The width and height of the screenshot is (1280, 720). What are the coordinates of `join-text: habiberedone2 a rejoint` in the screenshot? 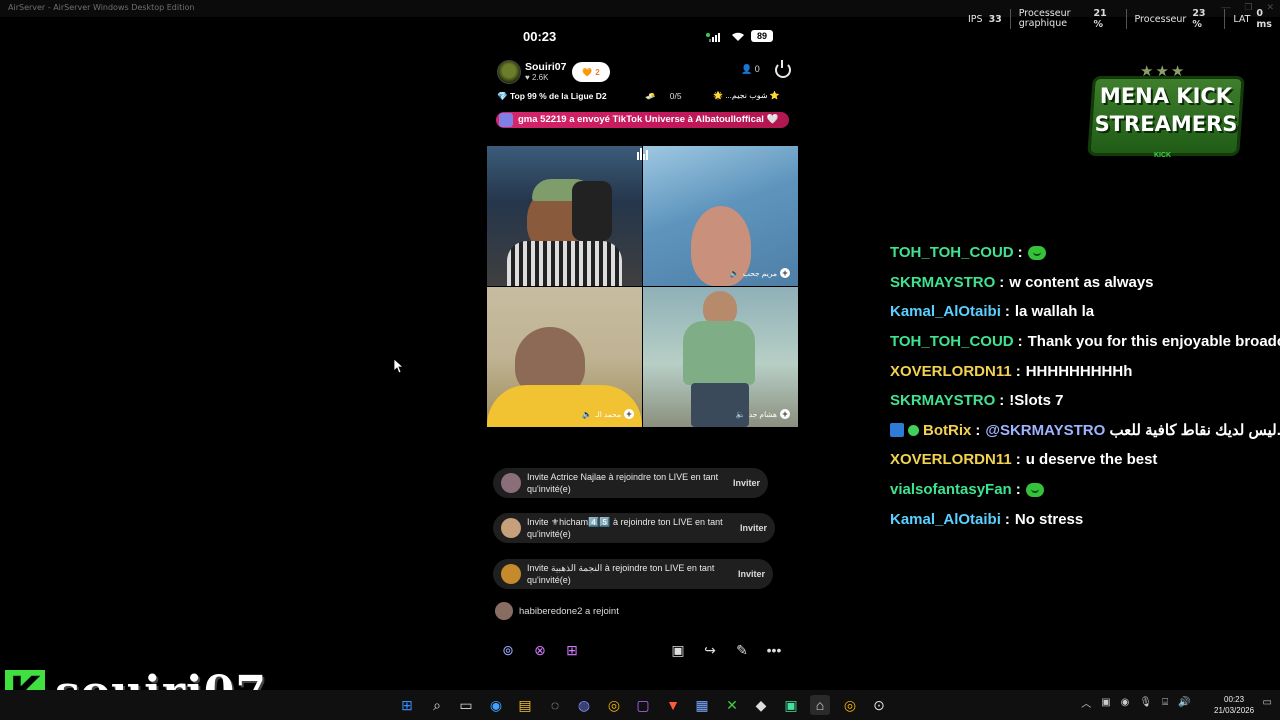 It's located at (569, 611).